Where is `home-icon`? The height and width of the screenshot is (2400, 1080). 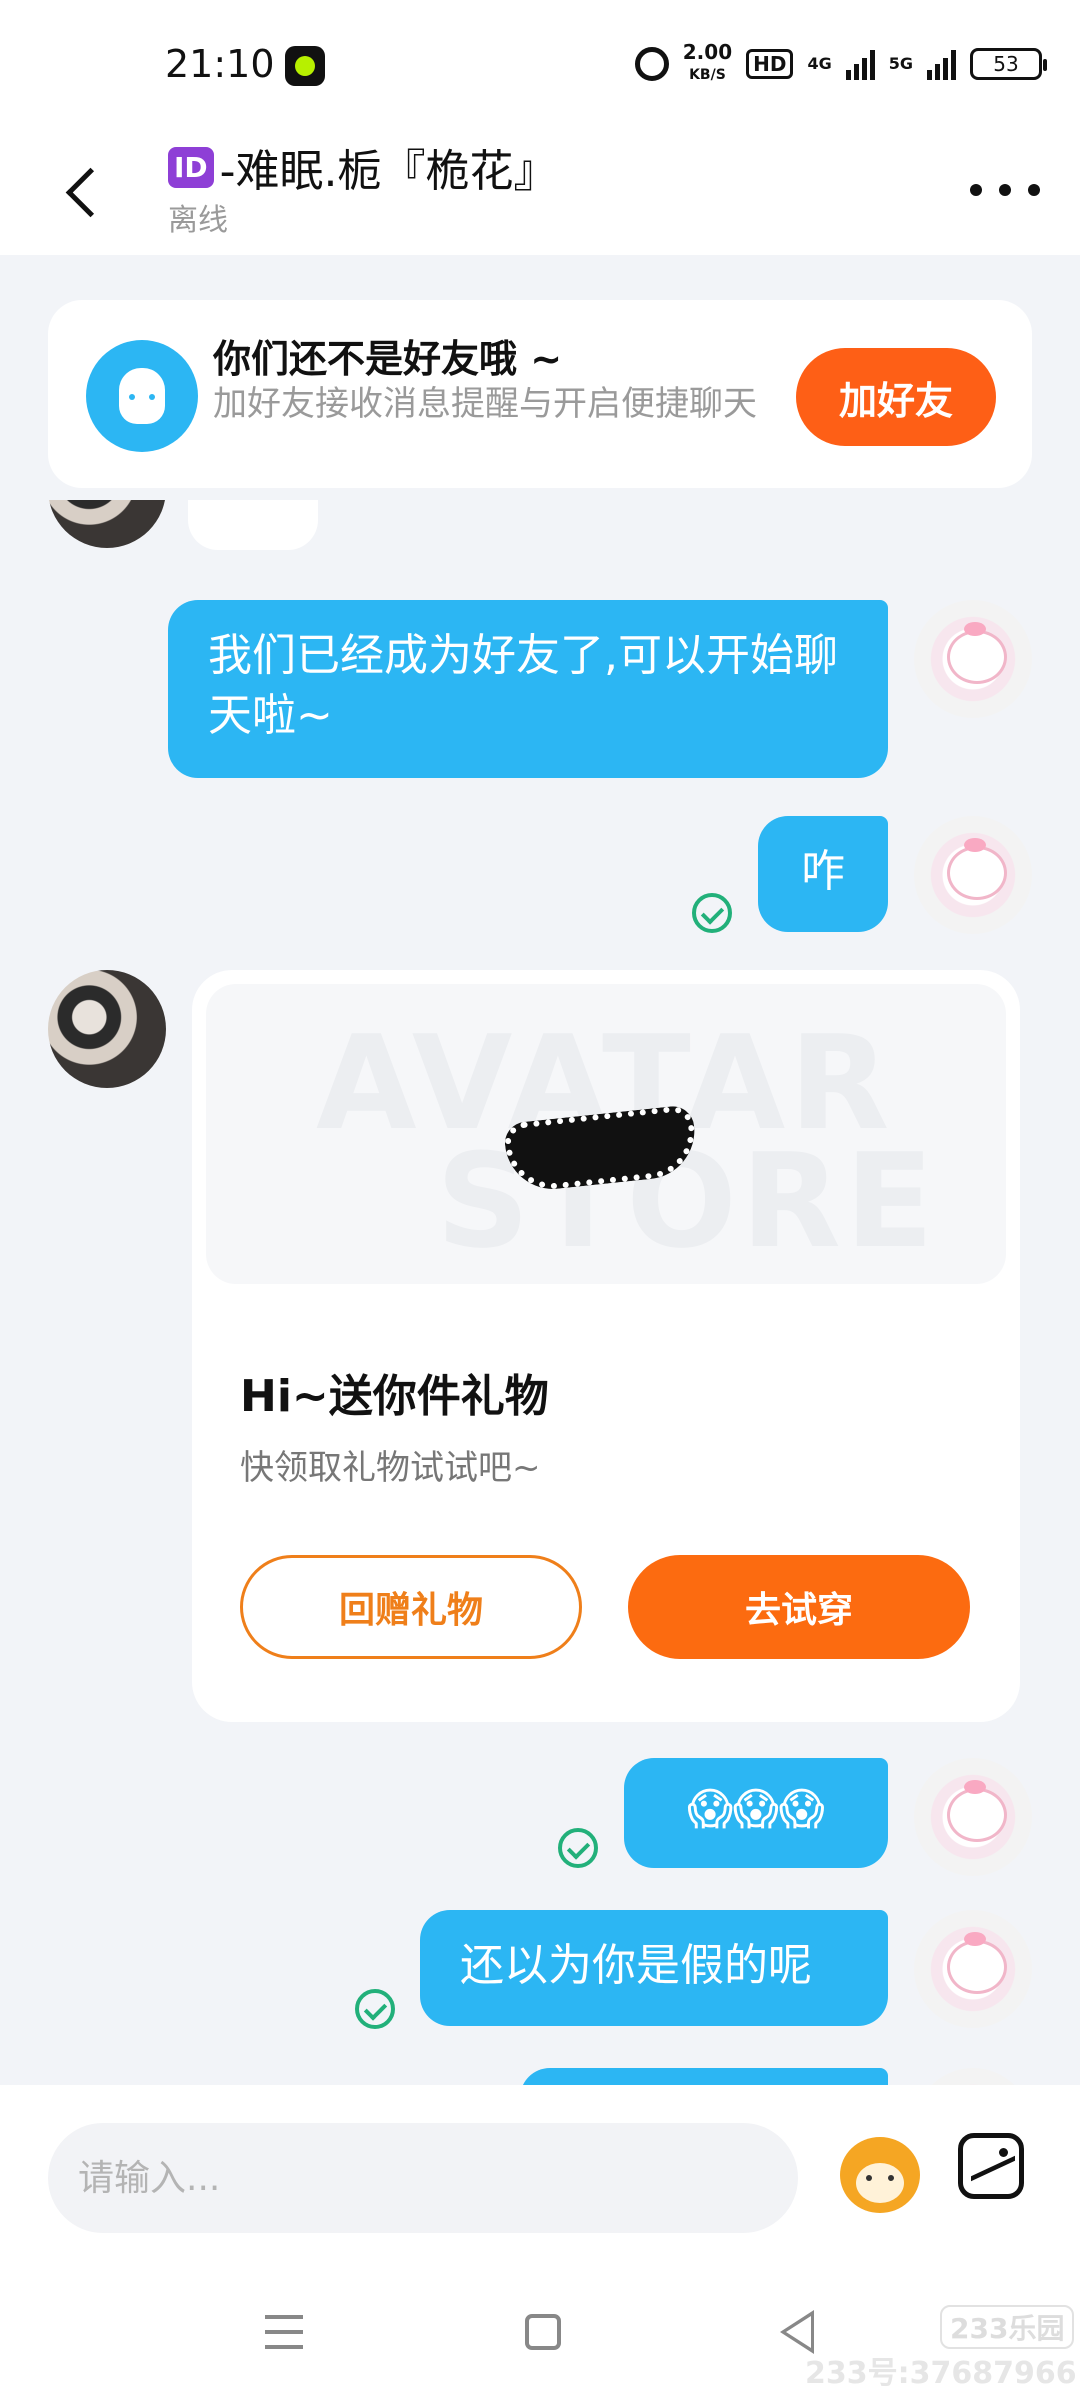
home-icon is located at coordinates (543, 2332).